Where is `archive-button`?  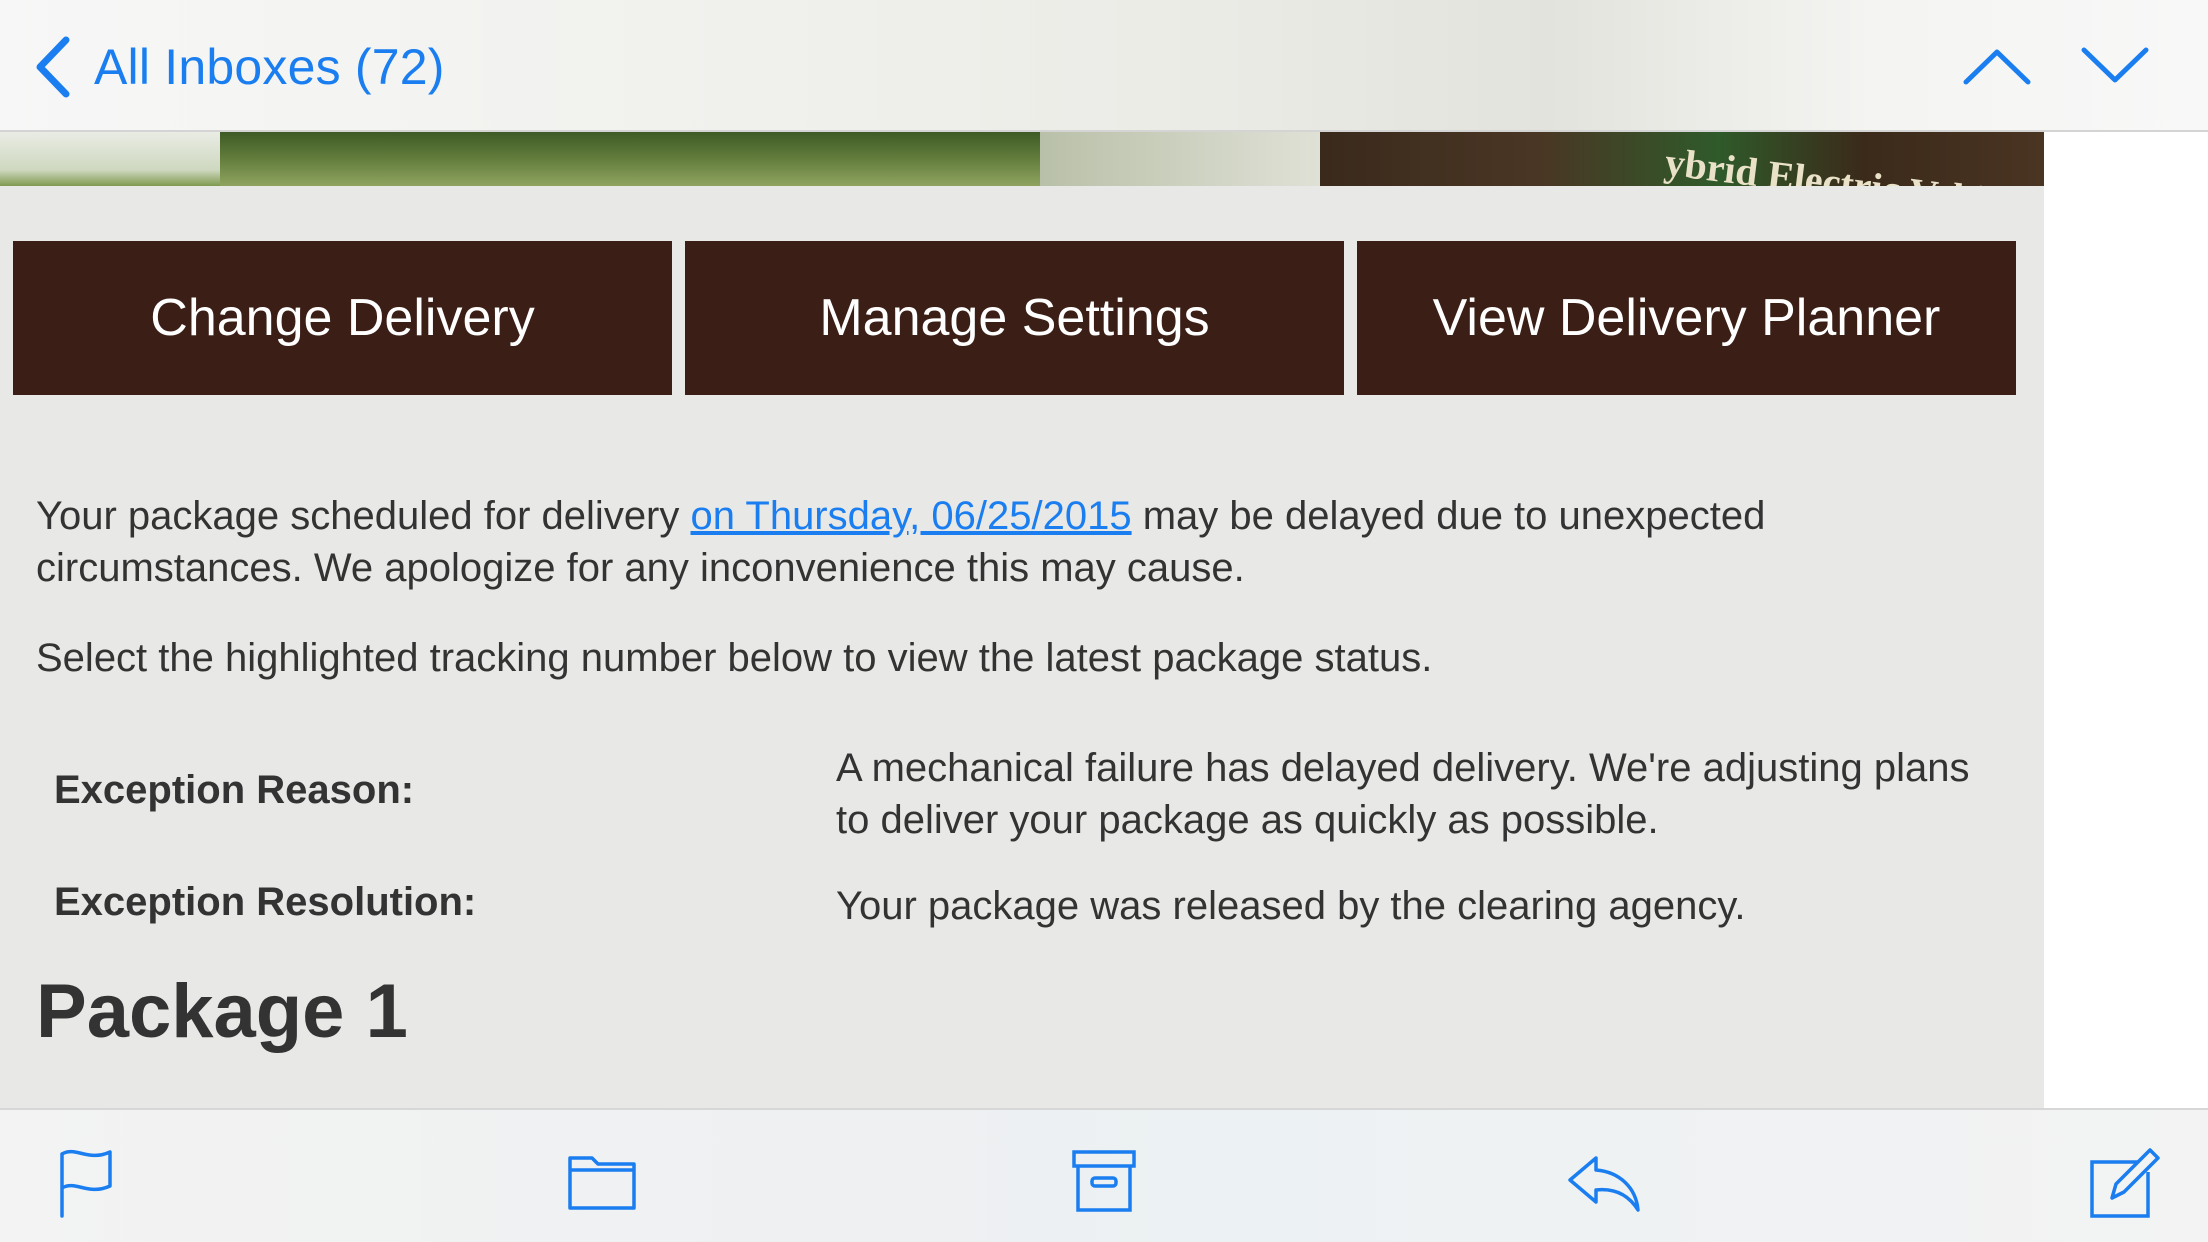 archive-button is located at coordinates (1104, 1180).